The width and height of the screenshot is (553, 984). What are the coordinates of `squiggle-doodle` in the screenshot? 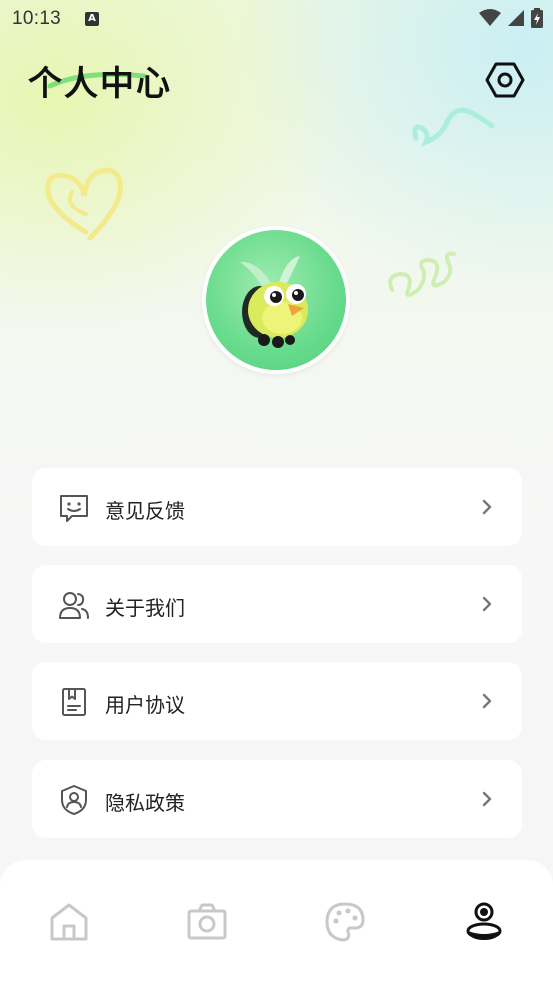 It's located at (453, 127).